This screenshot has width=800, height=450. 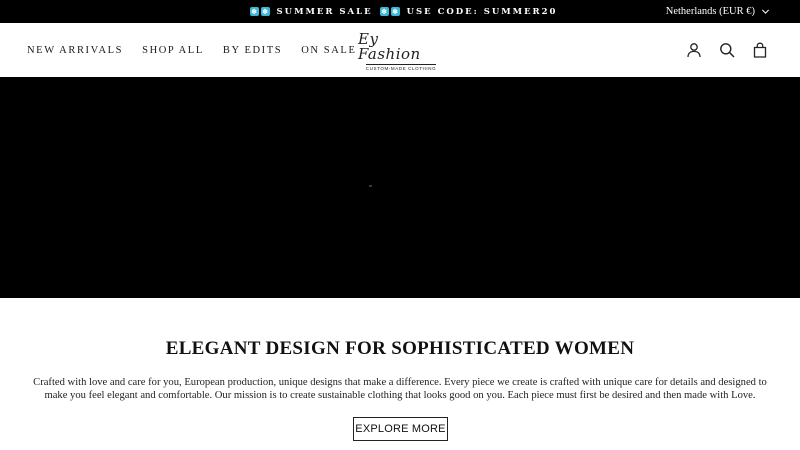 What do you see at coordinates (173, 50) in the screenshot?
I see `nav-shop-all: SHOP ALL` at bounding box center [173, 50].